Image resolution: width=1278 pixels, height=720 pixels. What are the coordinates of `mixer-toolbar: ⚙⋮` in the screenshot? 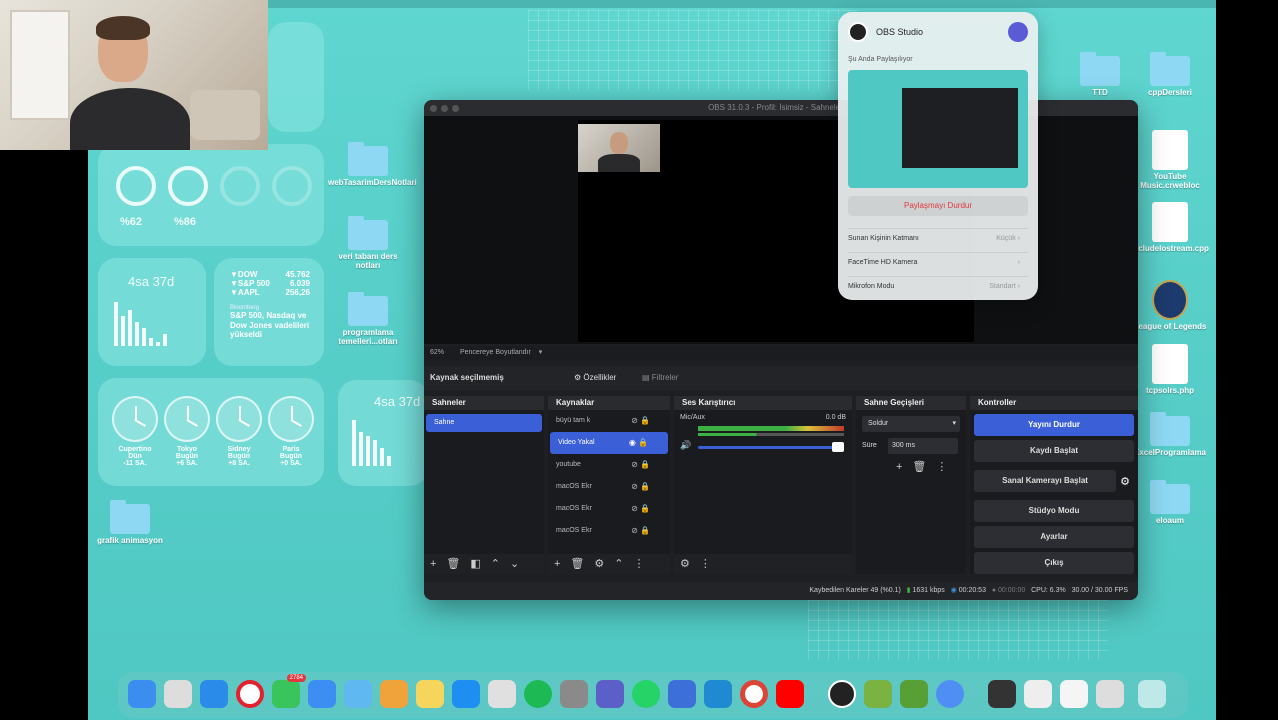 It's located at (763, 564).